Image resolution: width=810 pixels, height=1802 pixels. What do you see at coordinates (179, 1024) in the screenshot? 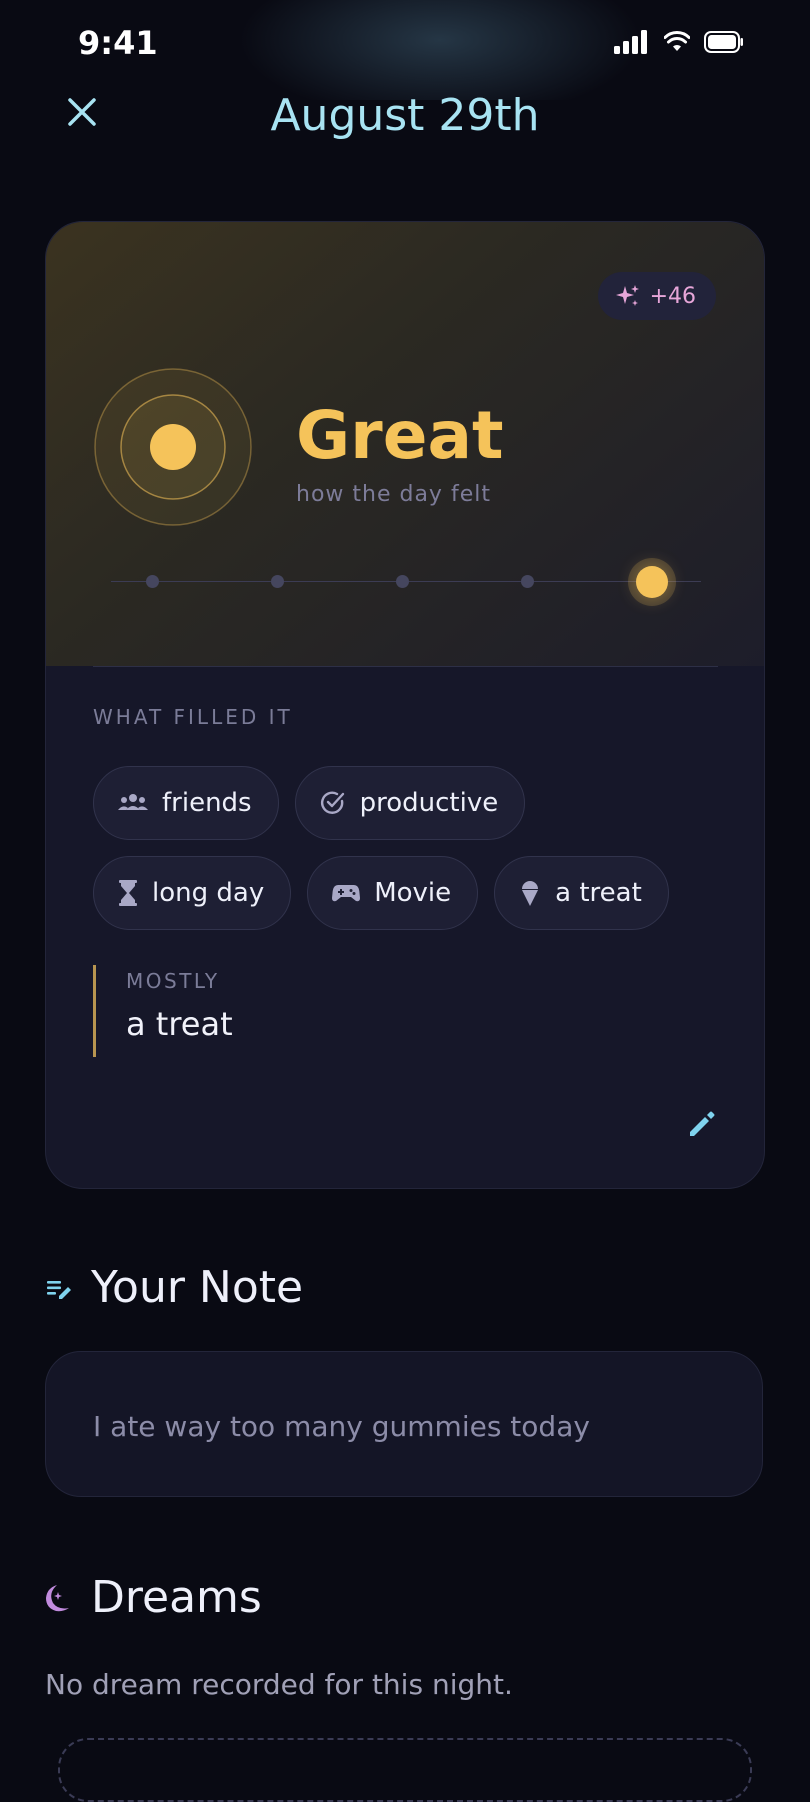
I see `mostly-value: a treat` at bounding box center [179, 1024].